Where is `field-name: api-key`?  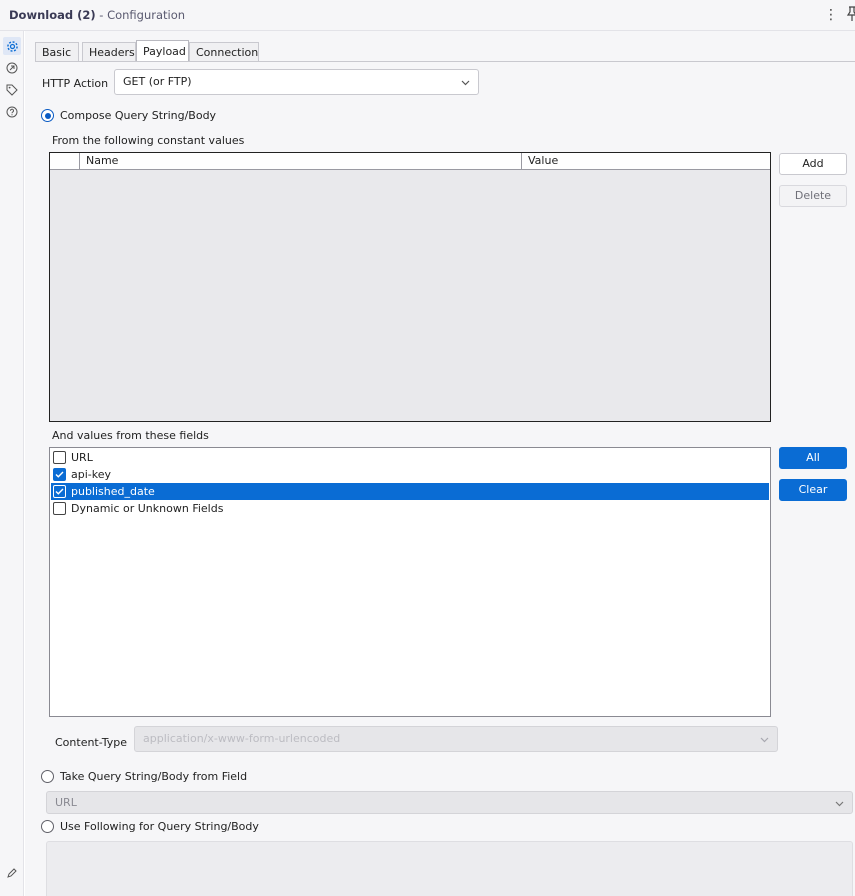
field-name: api-key is located at coordinates (91, 474).